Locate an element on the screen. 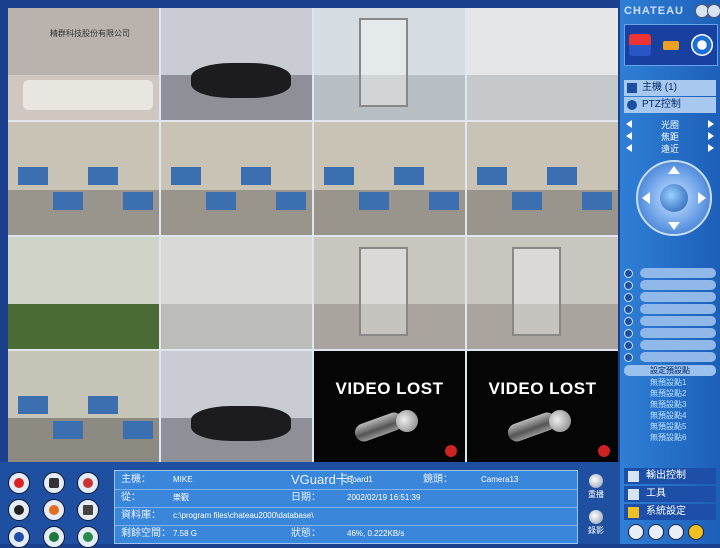 This screenshot has height=548, width=720. document-button is located at coordinates (88, 510).